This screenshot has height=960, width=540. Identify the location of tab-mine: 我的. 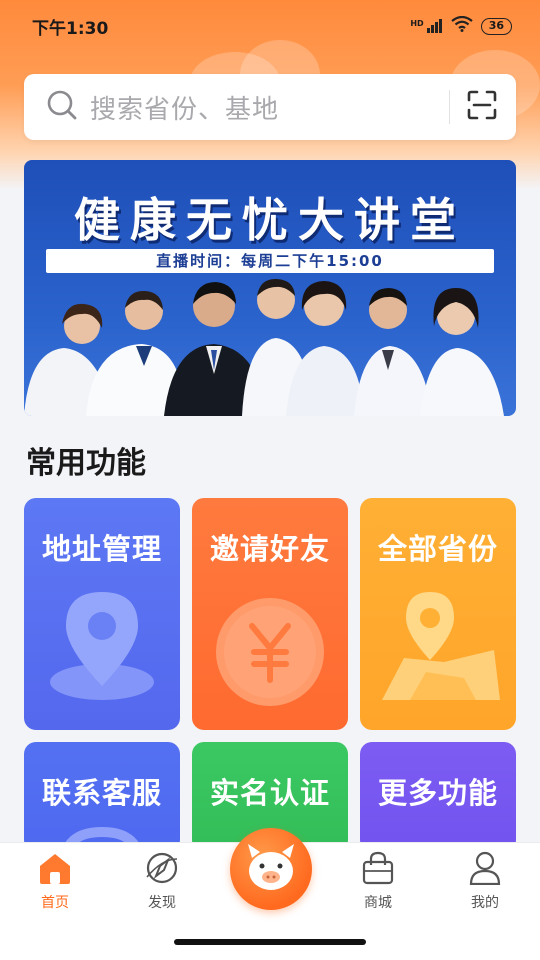
(485, 881).